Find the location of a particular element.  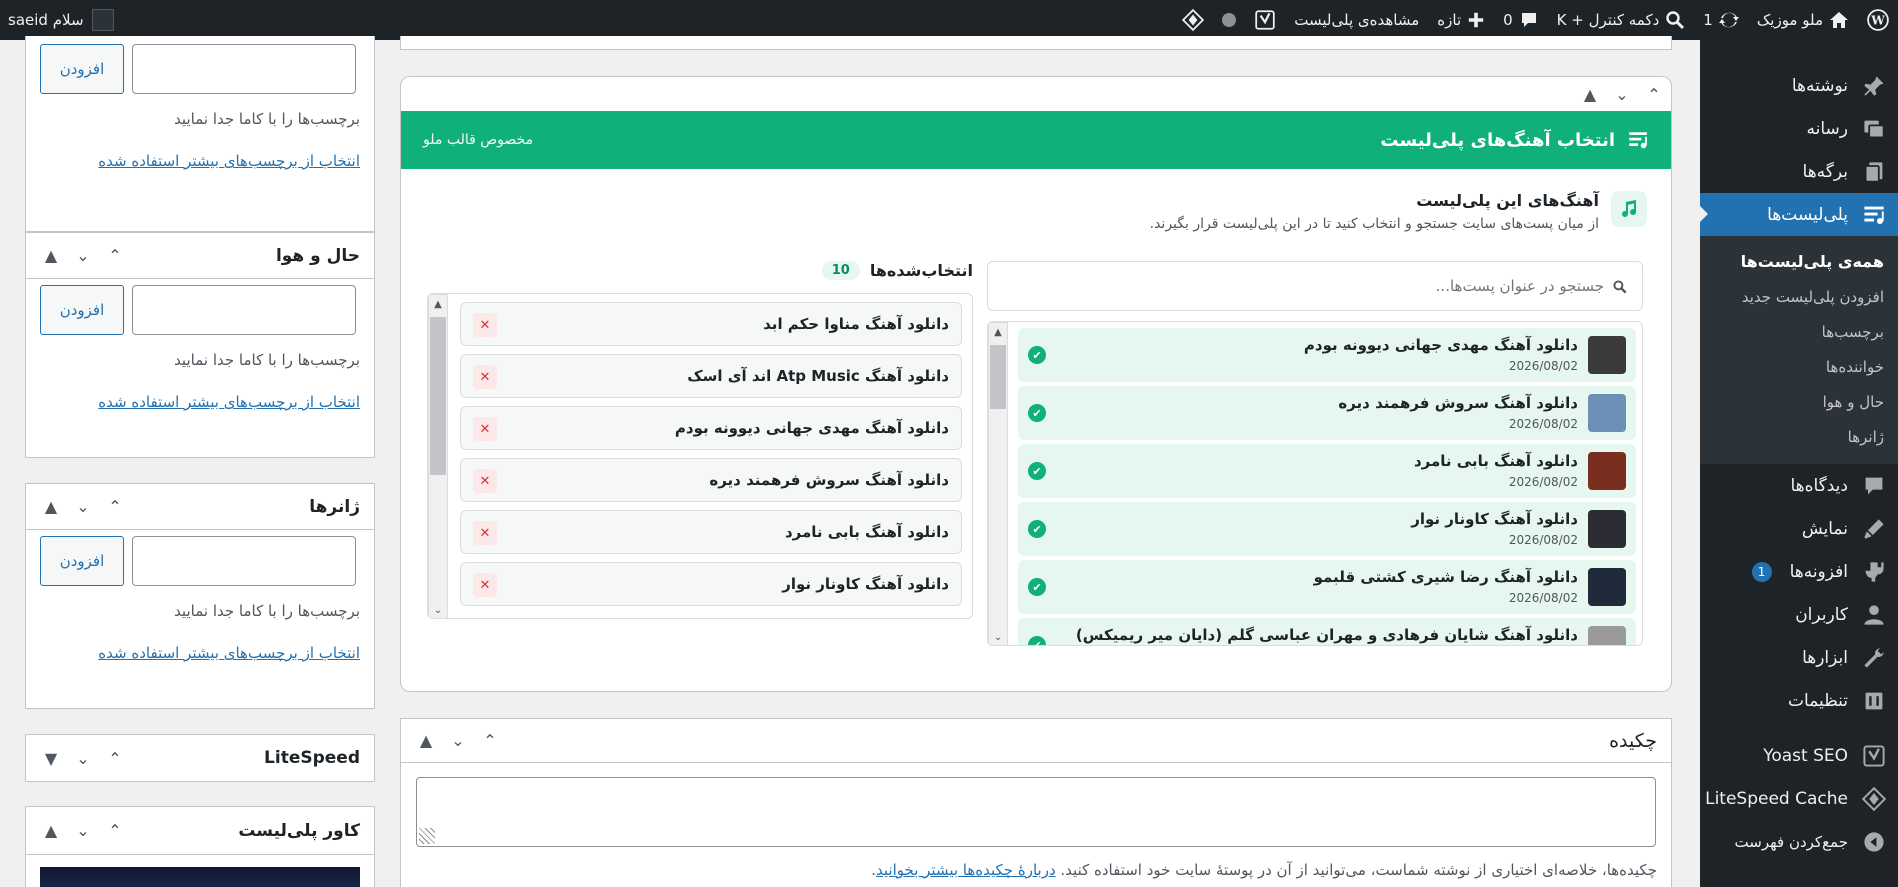

excerpt-box-header: چکیده ▲ ⌄ ⌃ is located at coordinates (1036, 741).